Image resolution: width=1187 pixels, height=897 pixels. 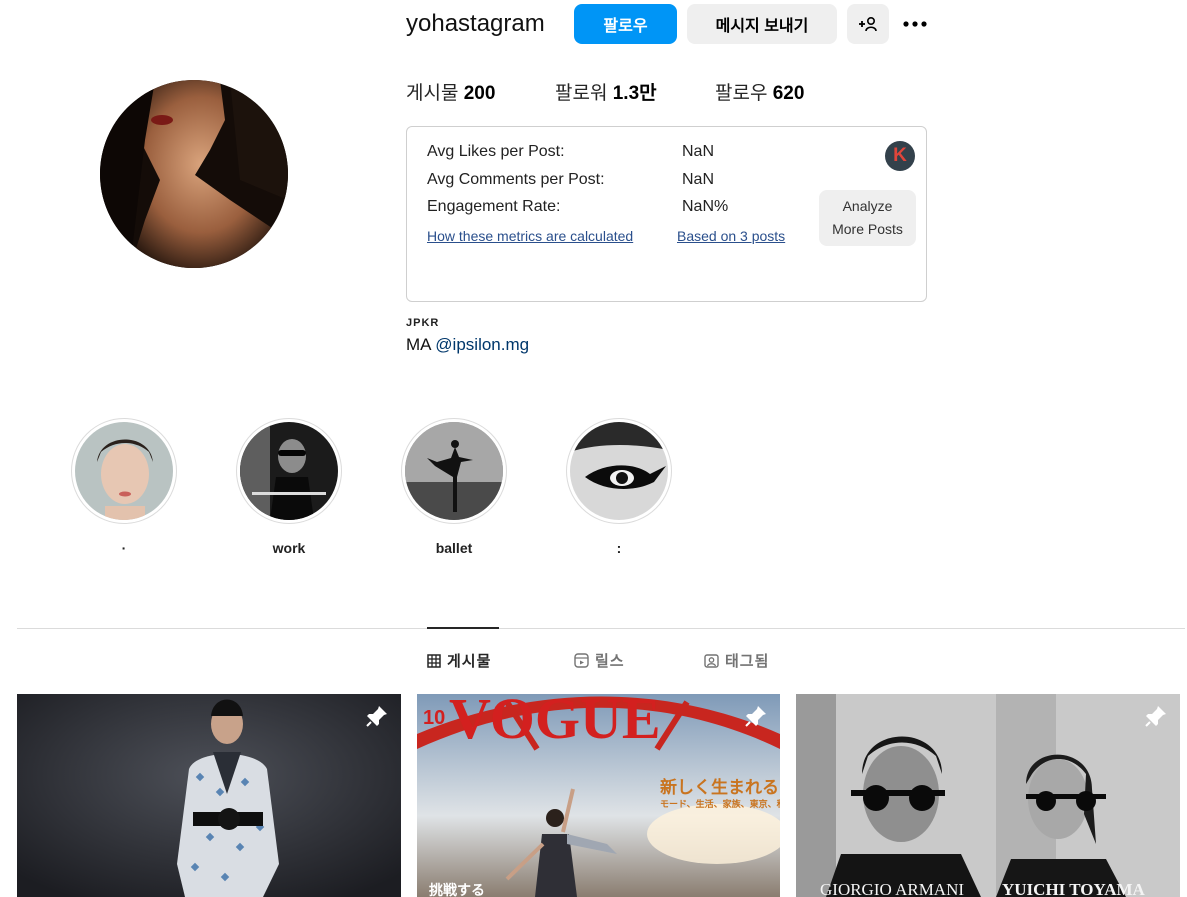 I want to click on follow-button: 팔로우, so click(x=625, y=24).